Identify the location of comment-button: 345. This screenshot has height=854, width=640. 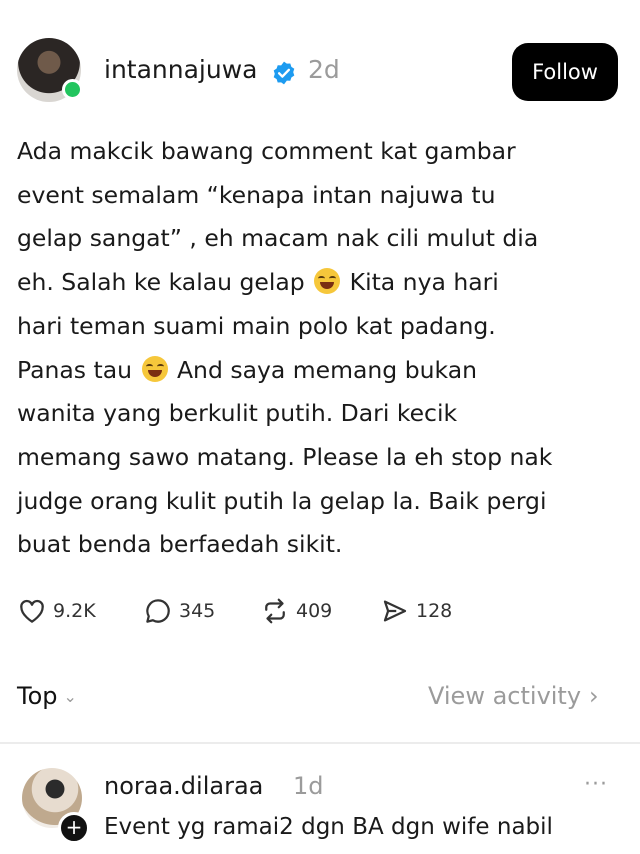
(179, 611).